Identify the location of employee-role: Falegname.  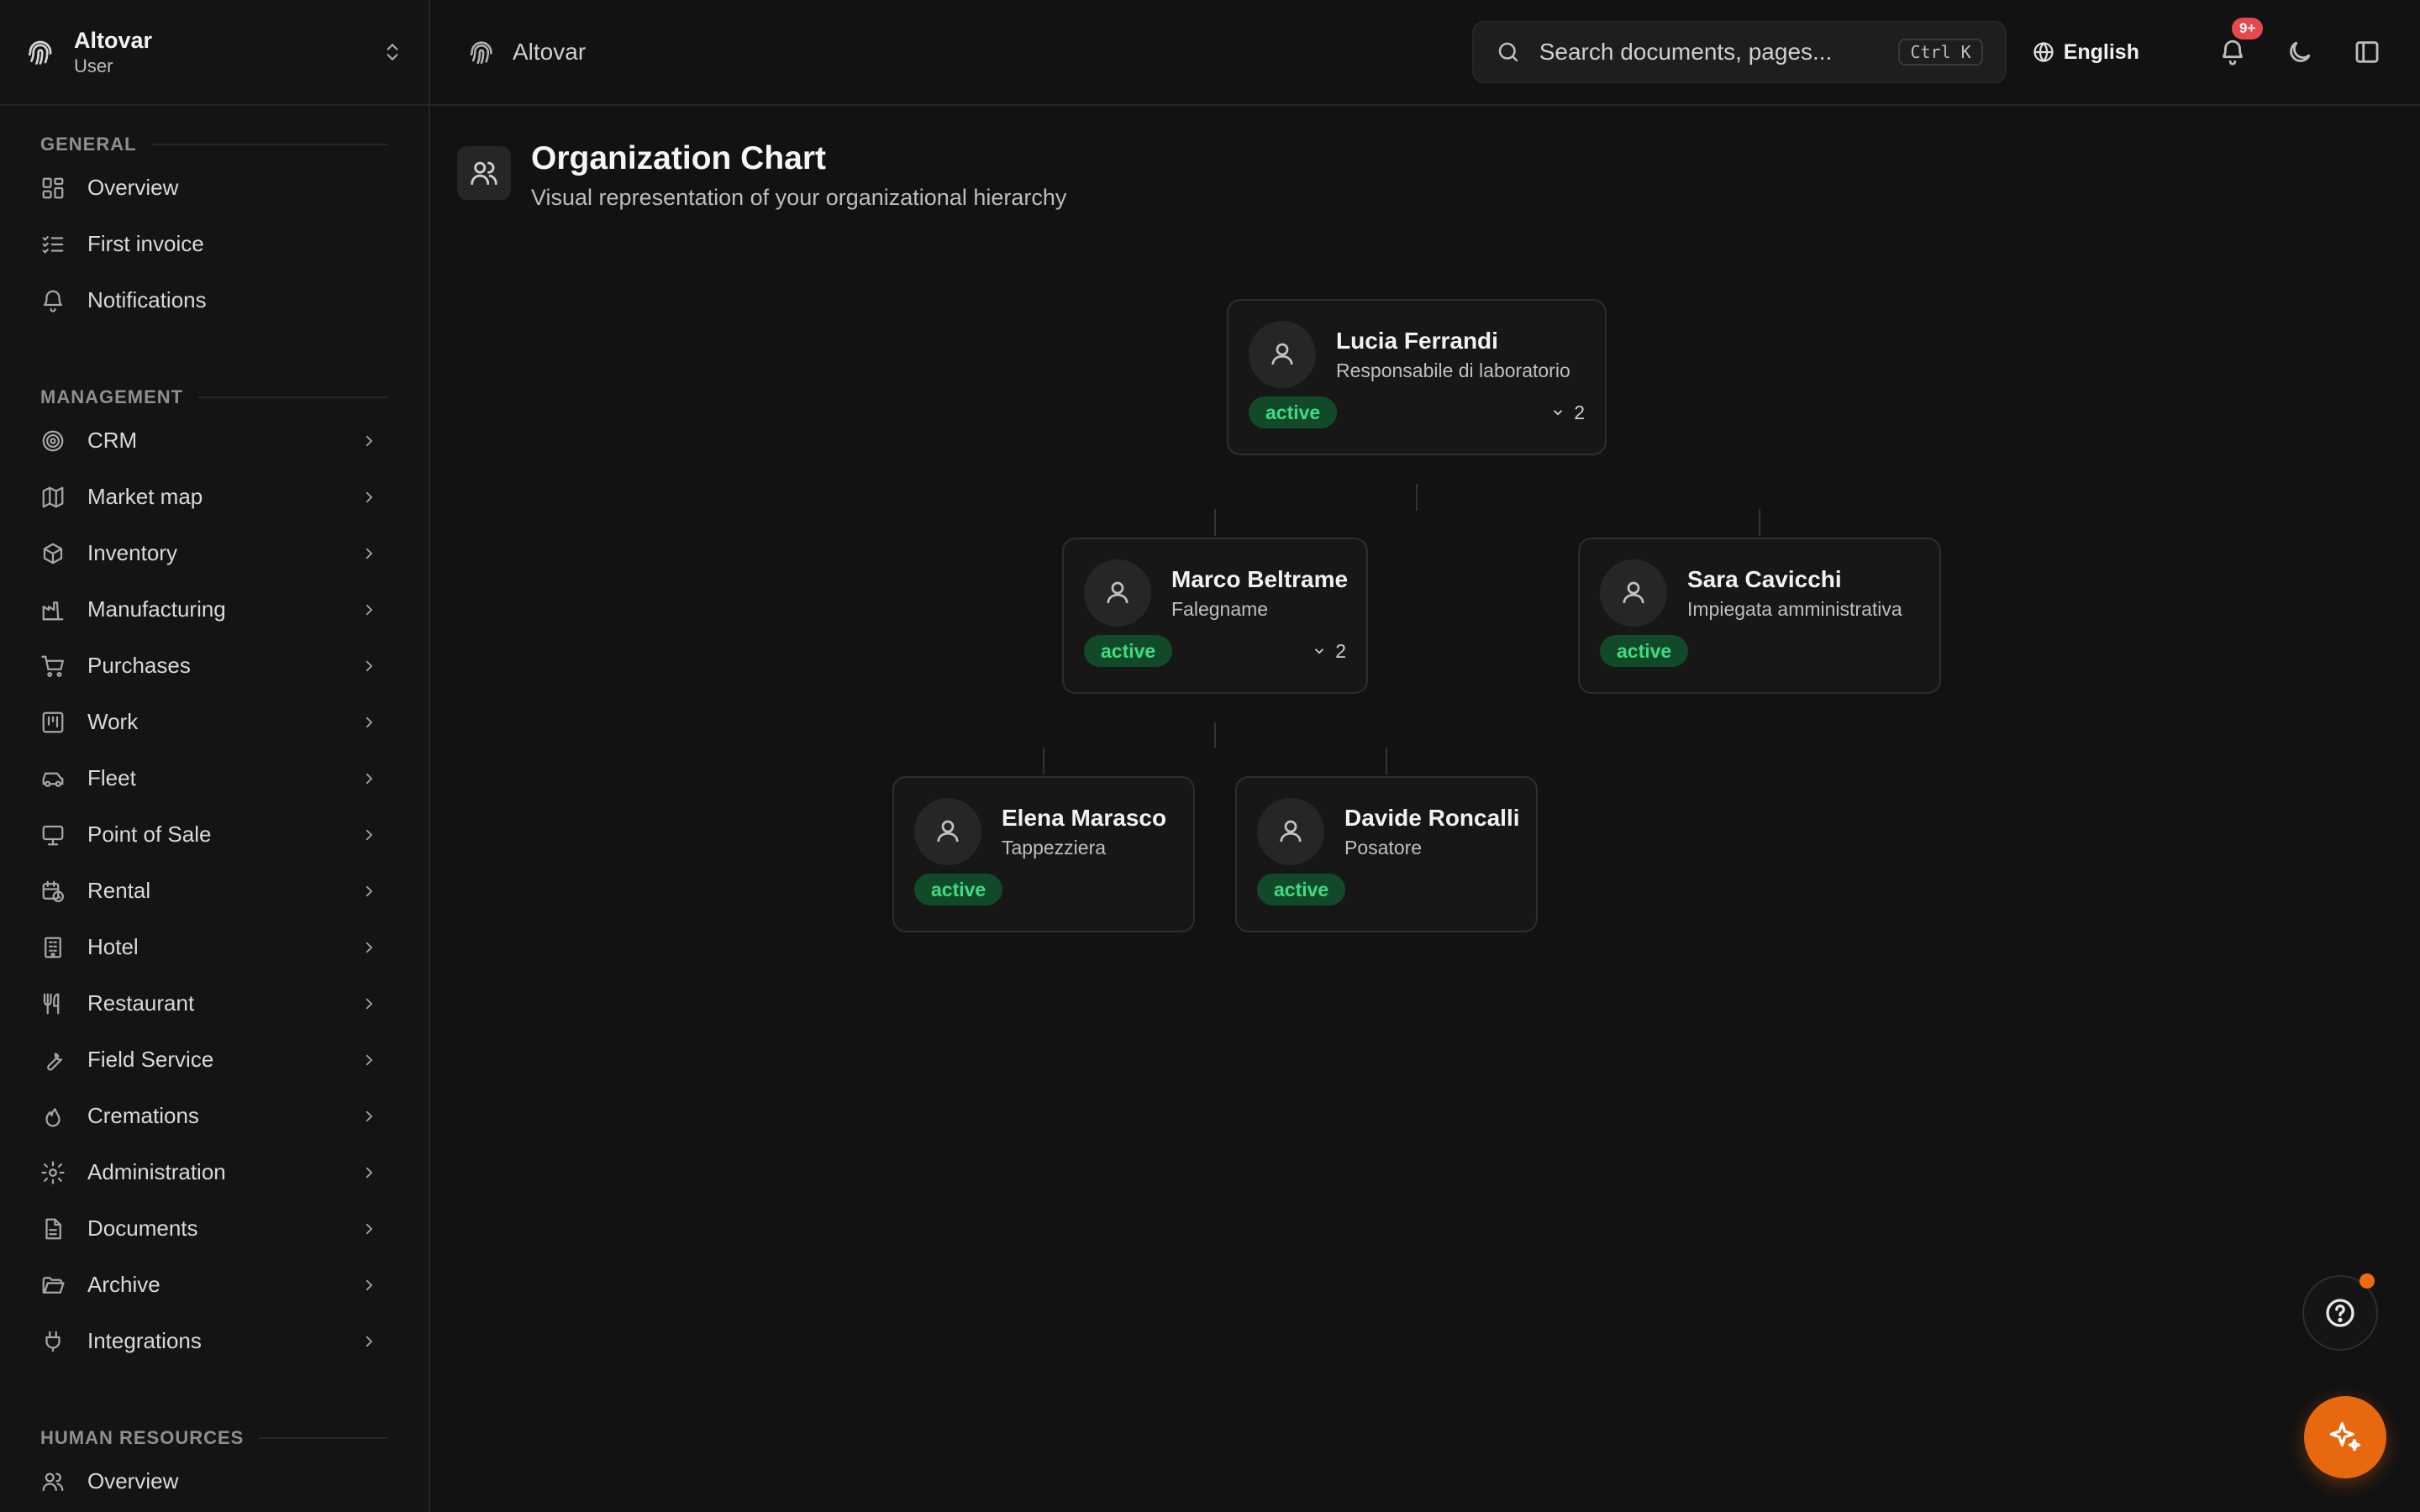
(1220, 608).